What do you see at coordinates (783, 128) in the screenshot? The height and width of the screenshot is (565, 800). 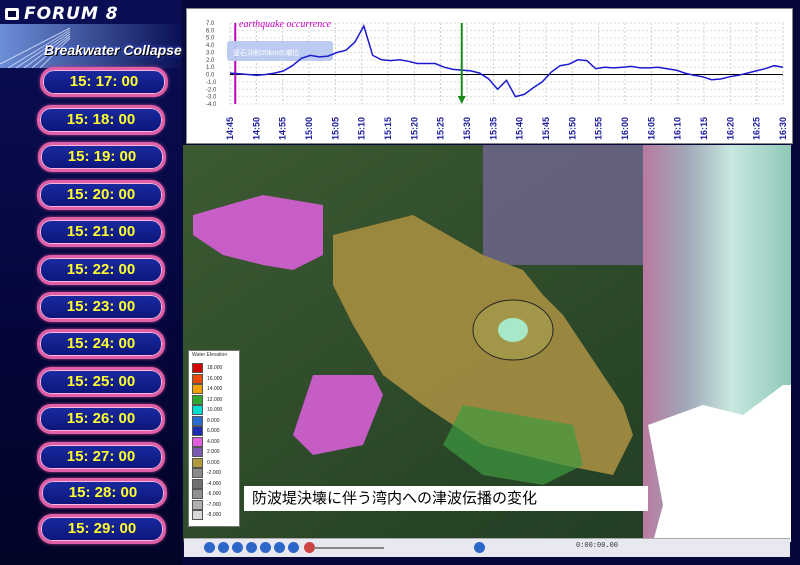 I see `x-tick-label: 16:30` at bounding box center [783, 128].